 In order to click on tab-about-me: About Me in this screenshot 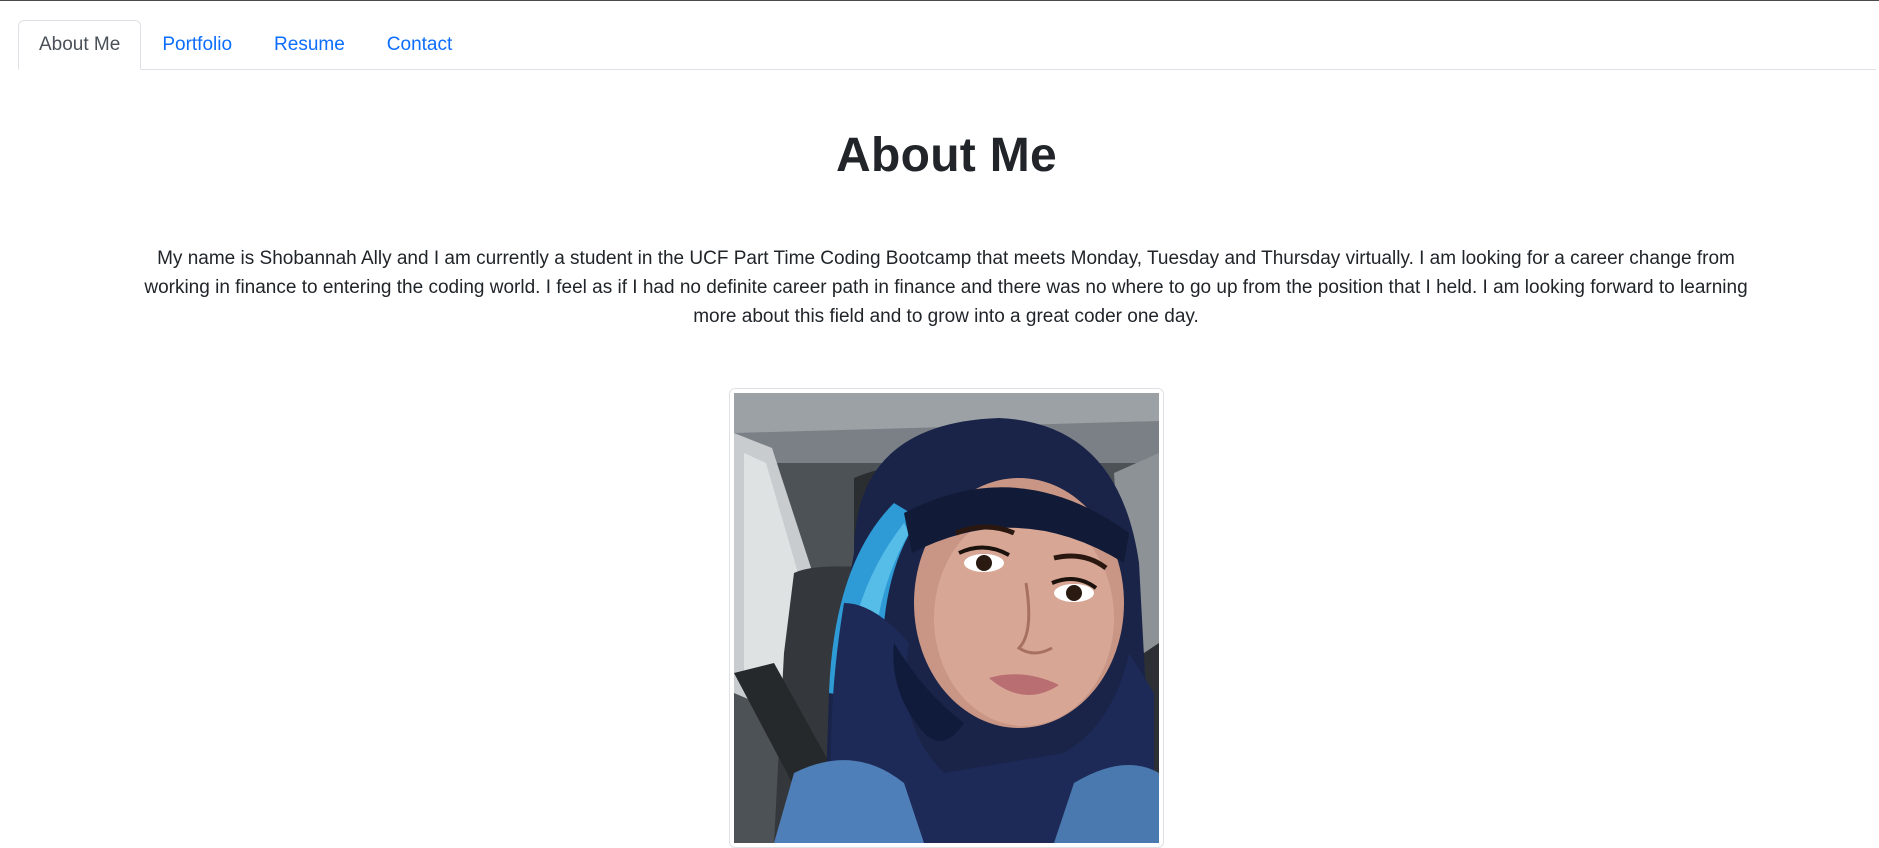, I will do `click(80, 45)`.